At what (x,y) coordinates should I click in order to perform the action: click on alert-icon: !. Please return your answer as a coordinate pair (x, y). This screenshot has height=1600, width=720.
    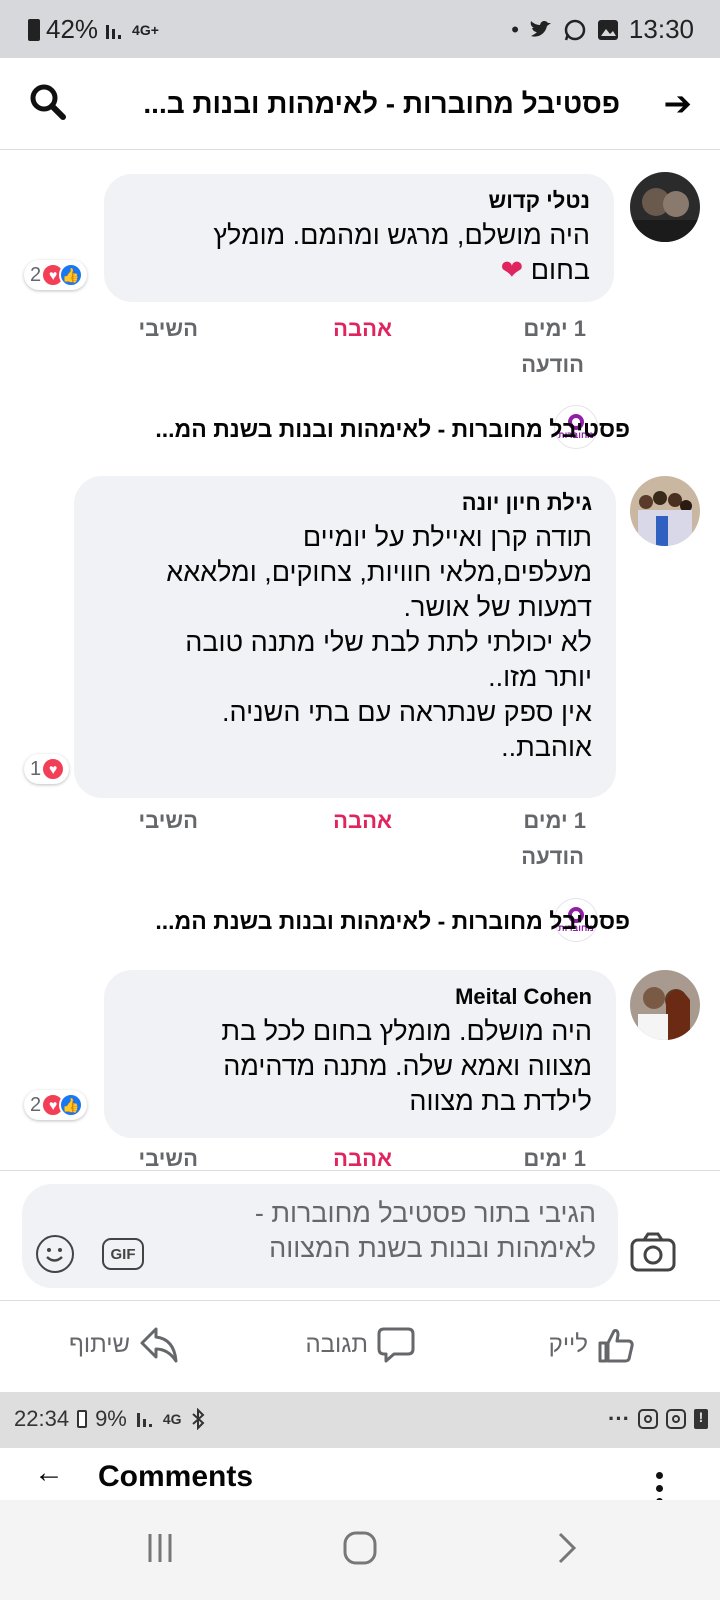
    Looking at the image, I should click on (701, 1419).